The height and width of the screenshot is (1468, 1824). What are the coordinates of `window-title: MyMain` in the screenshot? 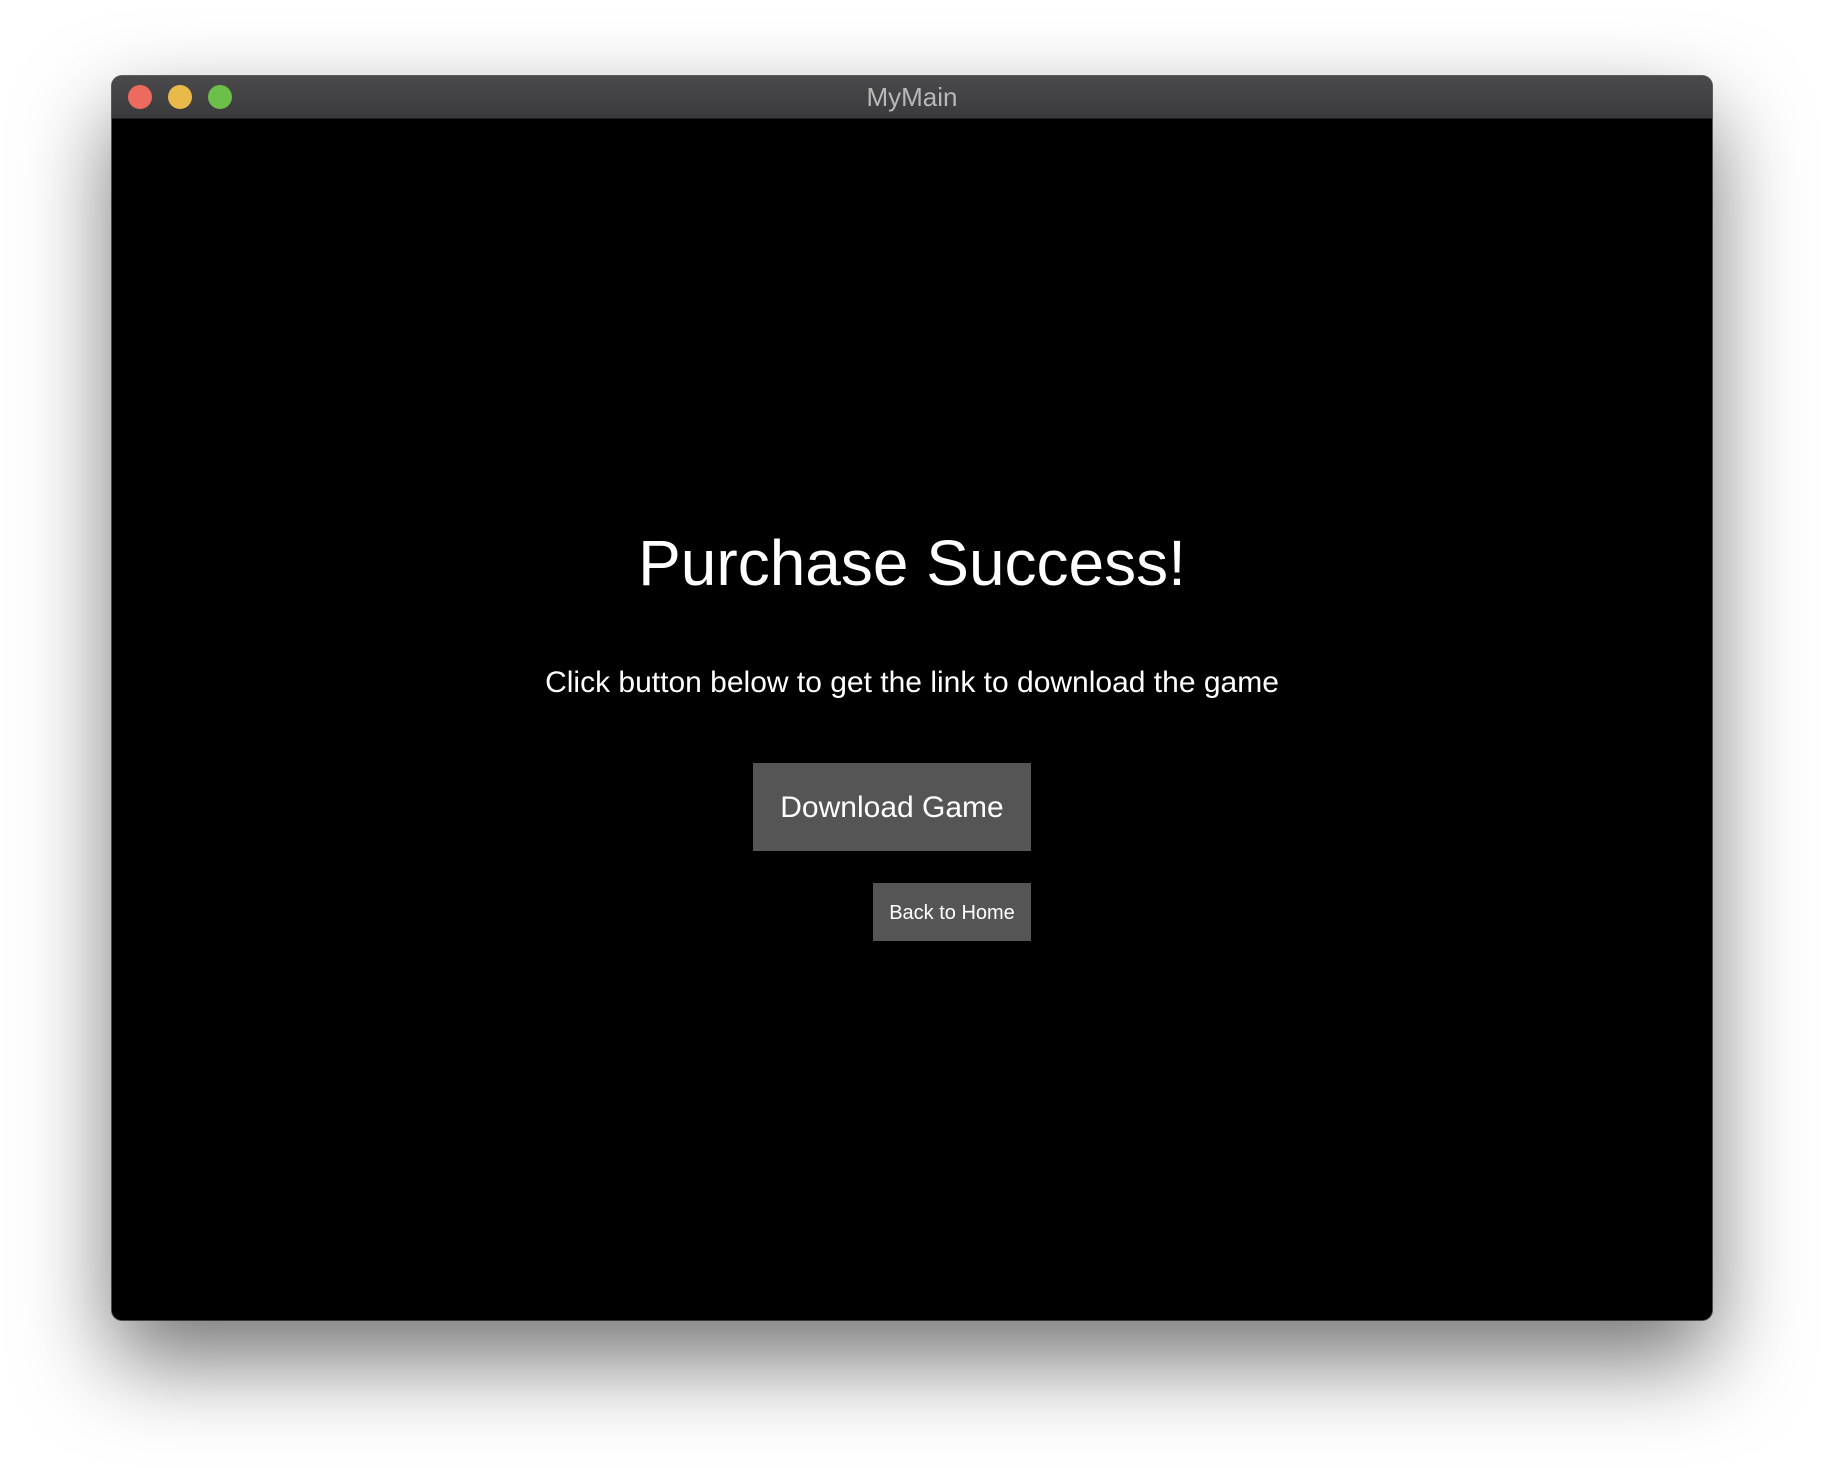 It's located at (912, 97).